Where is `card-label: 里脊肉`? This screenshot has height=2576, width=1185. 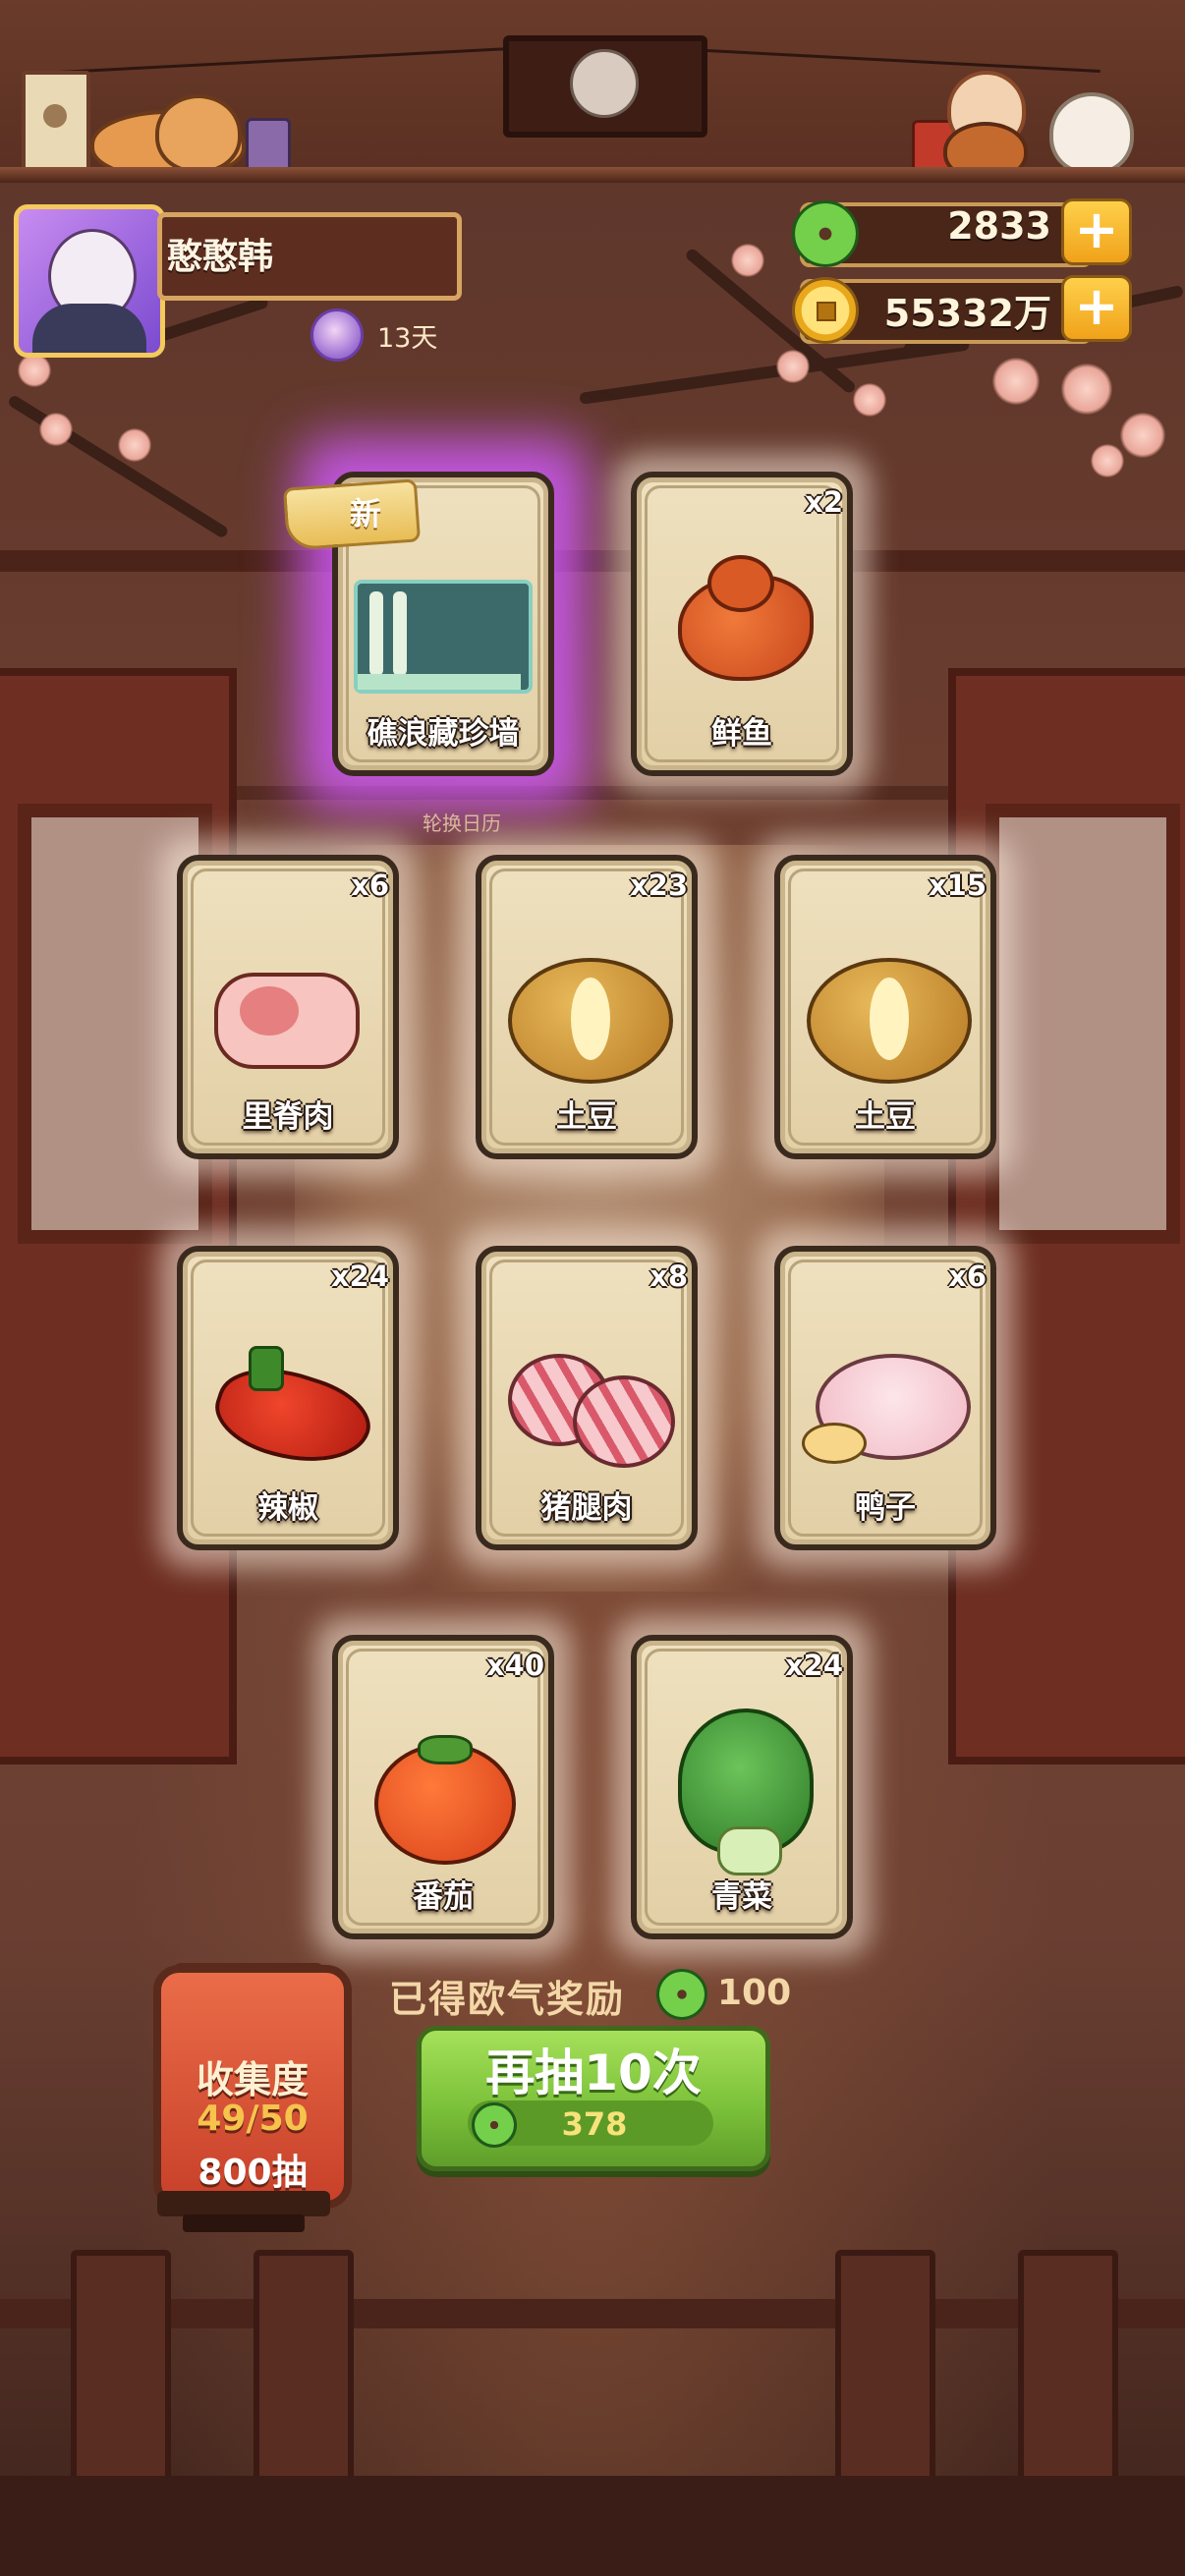 card-label: 里脊肉 is located at coordinates (288, 1117).